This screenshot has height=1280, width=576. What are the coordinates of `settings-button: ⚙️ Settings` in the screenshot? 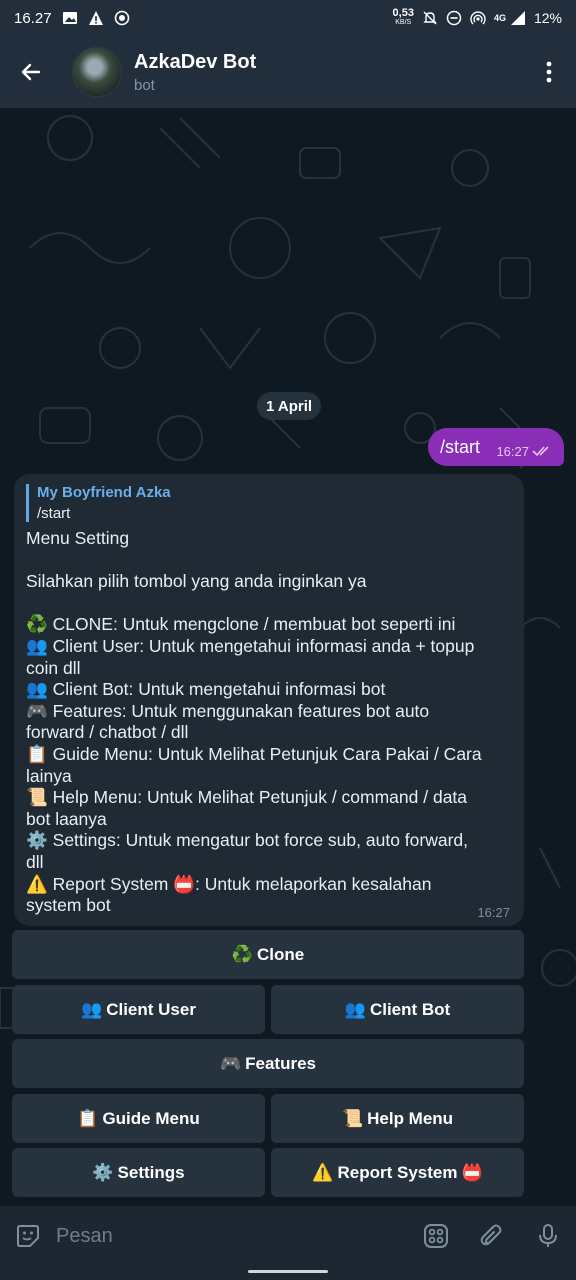 It's located at (138, 1172).